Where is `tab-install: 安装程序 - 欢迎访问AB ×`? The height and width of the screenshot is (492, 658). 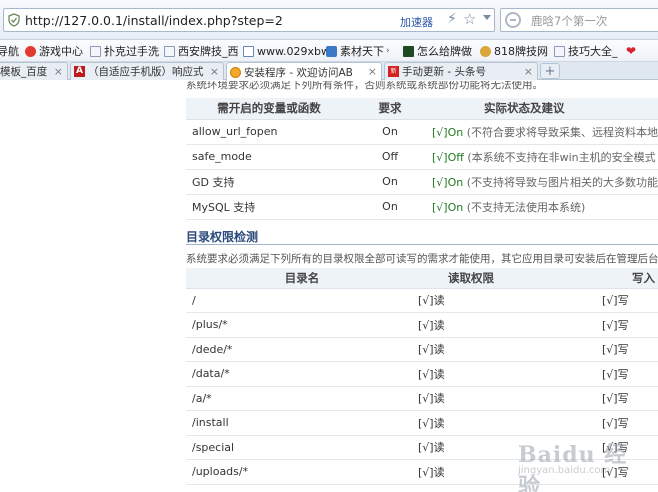 tab-install: 安装程序 - 欢迎访问AB × is located at coordinates (304, 71).